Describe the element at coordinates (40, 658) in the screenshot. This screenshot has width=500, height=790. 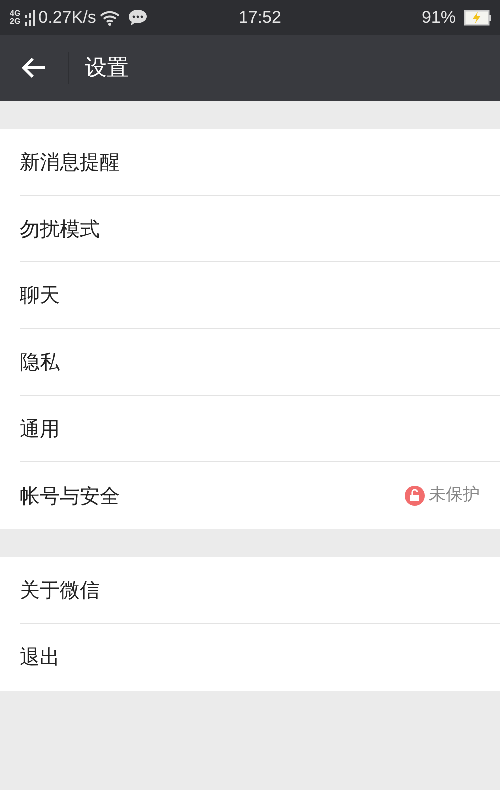
I see `item-label: 退出` at that location.